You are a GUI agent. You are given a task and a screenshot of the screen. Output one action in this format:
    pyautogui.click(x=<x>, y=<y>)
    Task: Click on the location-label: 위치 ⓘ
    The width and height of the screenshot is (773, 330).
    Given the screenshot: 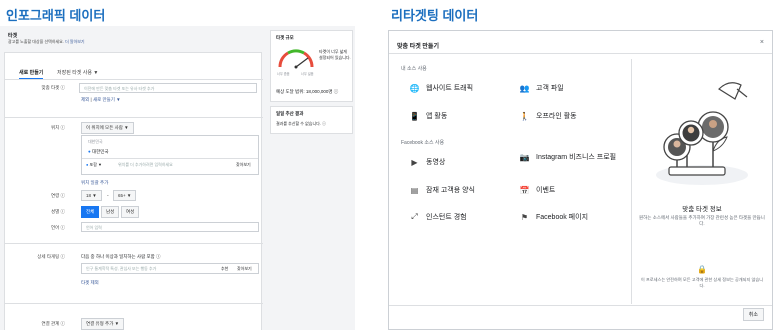 What is the action you would take?
    pyautogui.click(x=57, y=127)
    